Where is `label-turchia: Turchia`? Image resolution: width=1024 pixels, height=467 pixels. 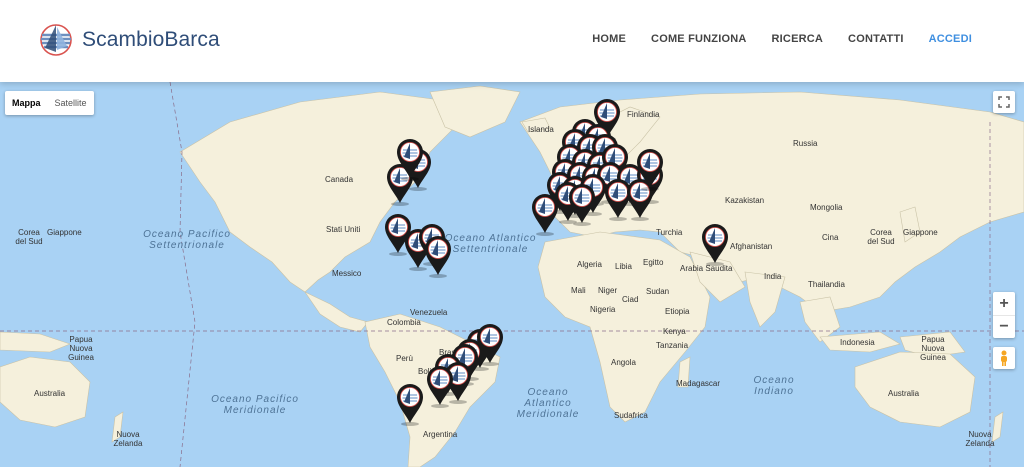
label-turchia: Turchia is located at coordinates (669, 232).